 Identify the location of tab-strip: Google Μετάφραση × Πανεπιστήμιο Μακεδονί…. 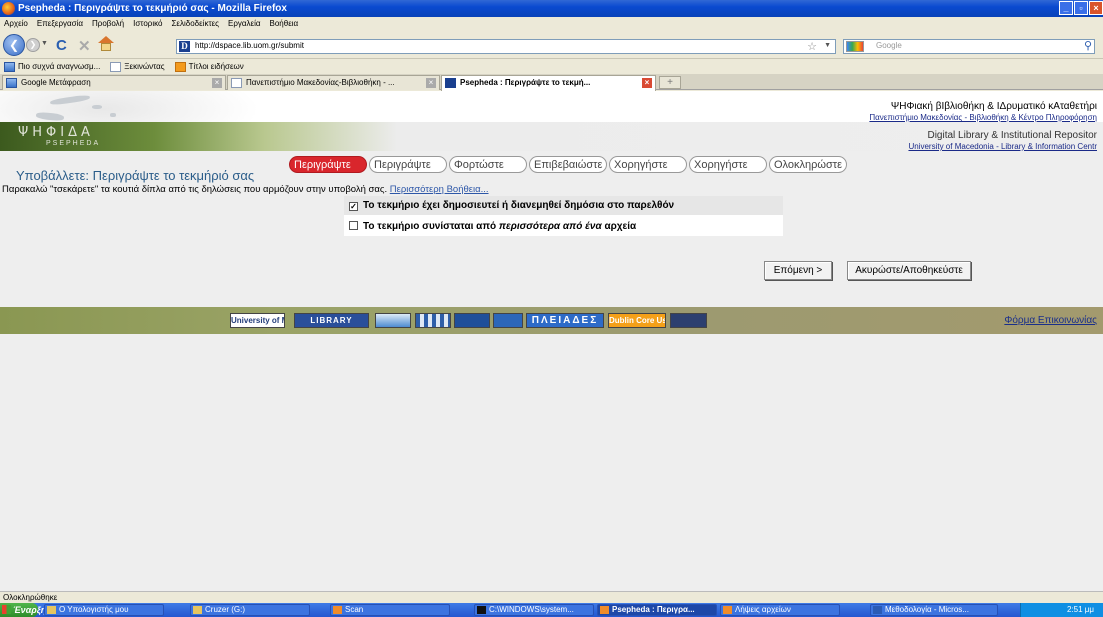
(551, 82).